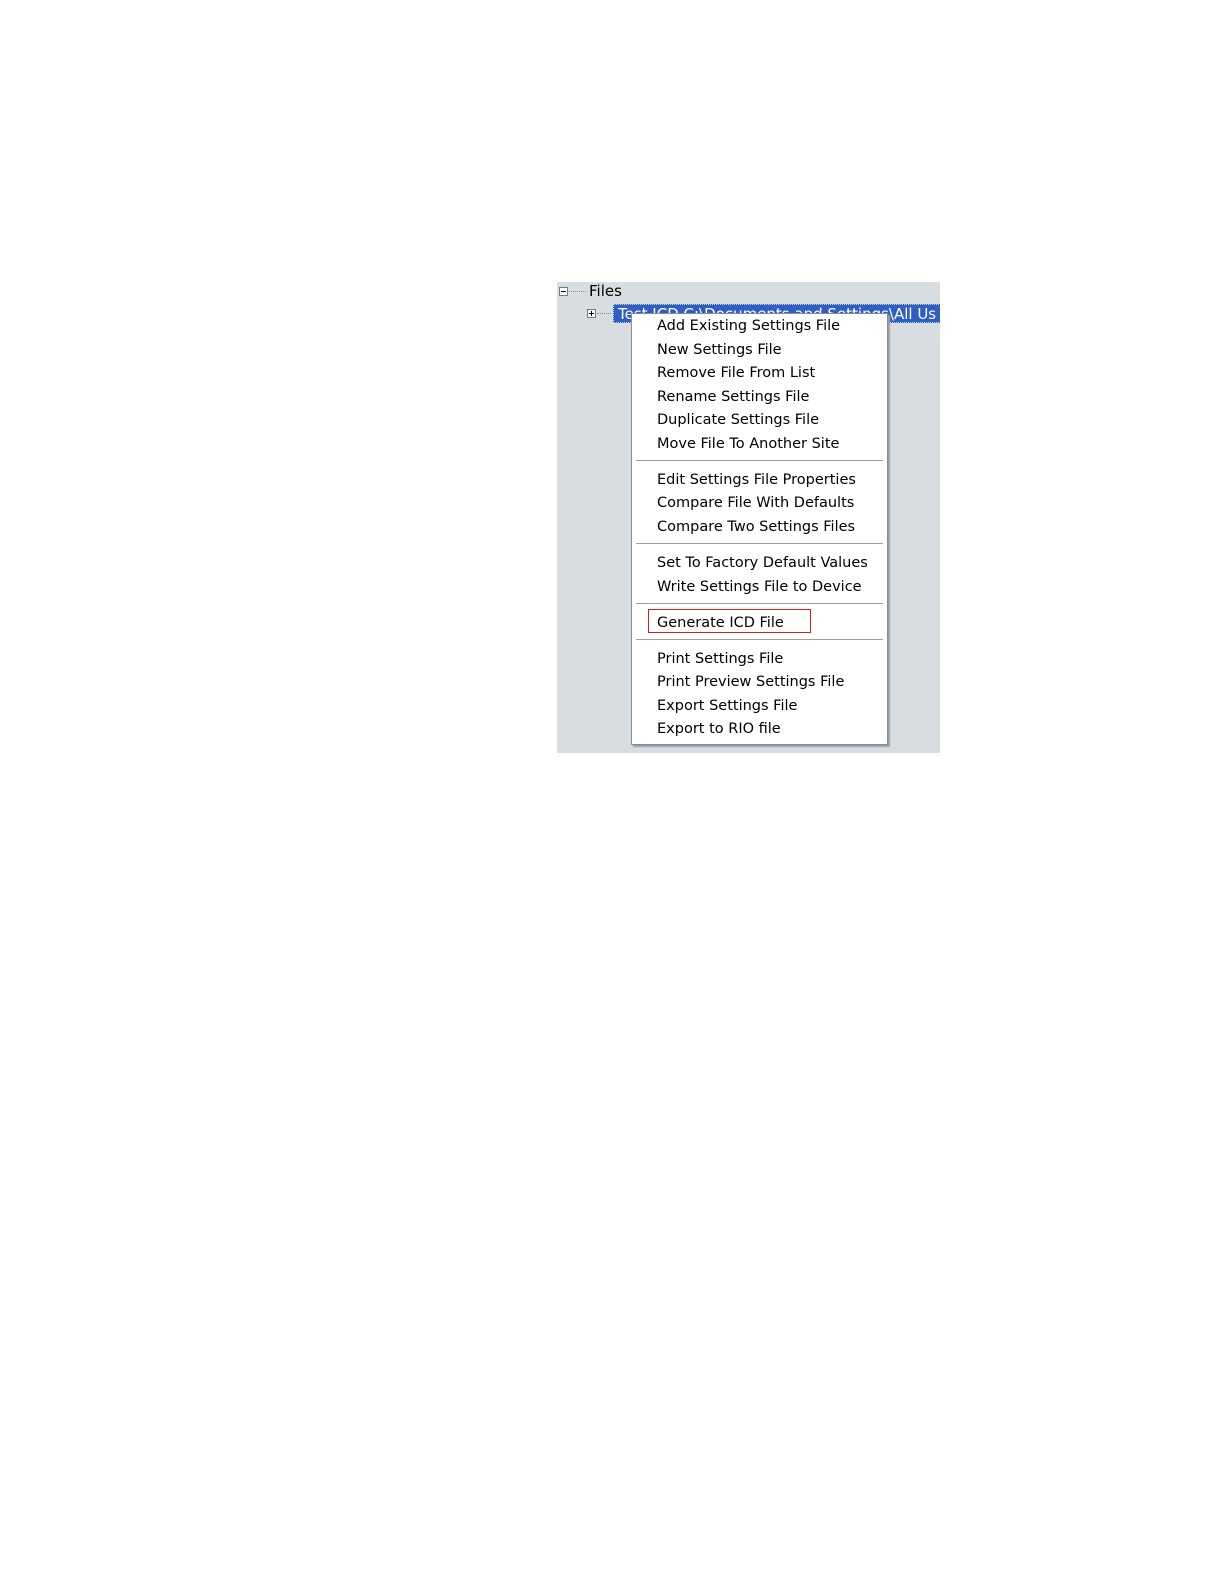 The image size is (1224, 1584). I want to click on menu-item-remove-file-from-list: Remove File From List, so click(736, 373).